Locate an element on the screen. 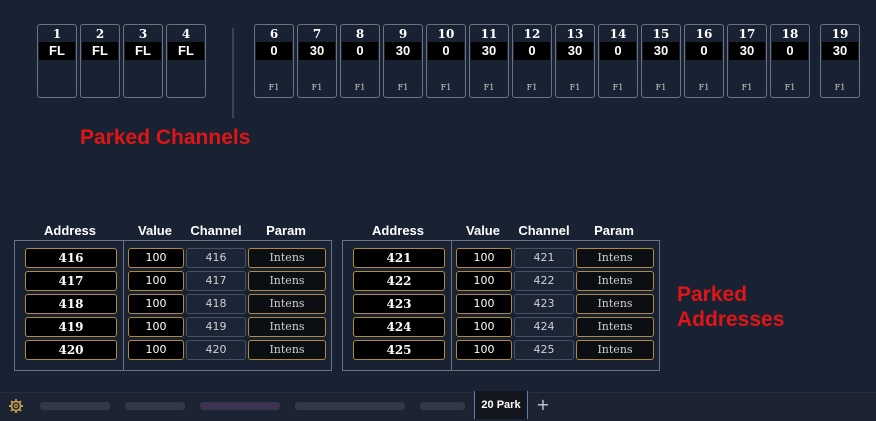 This screenshot has width=876, height=421. channel-tile: 8 0 F1 is located at coordinates (360, 61).